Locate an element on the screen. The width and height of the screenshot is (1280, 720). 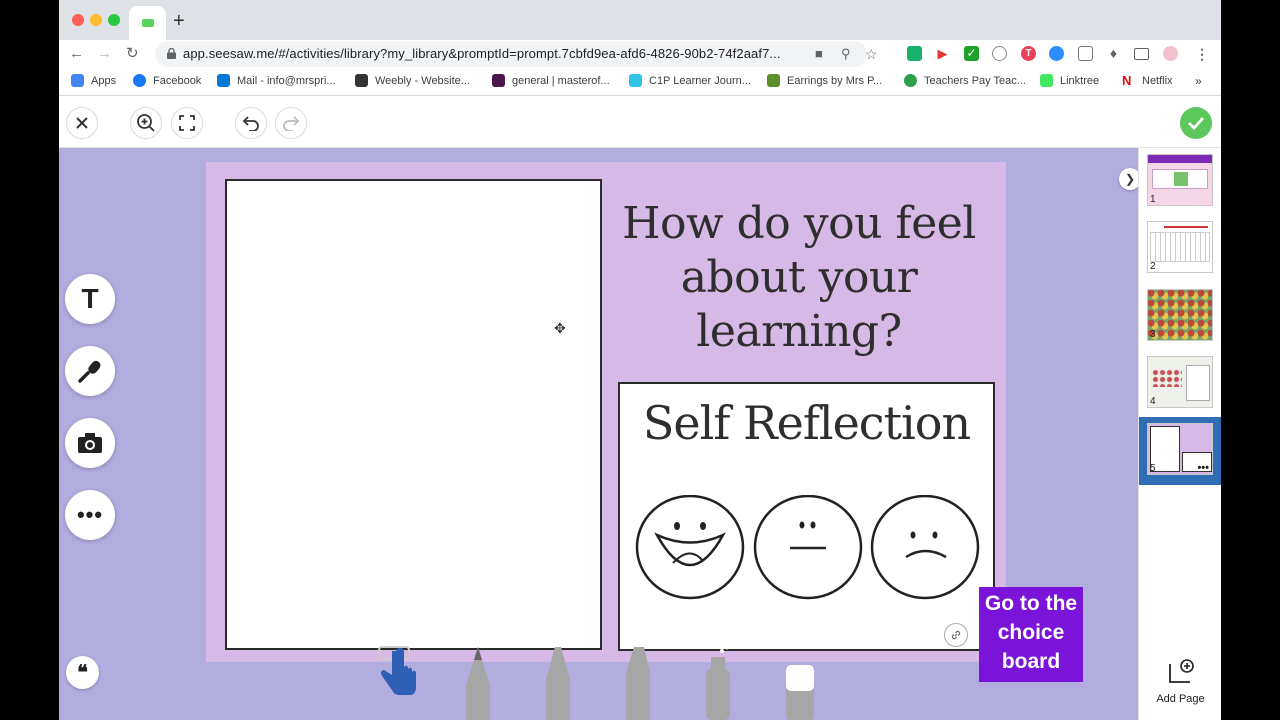
netflix-icon: N is located at coordinates (1128, 80).